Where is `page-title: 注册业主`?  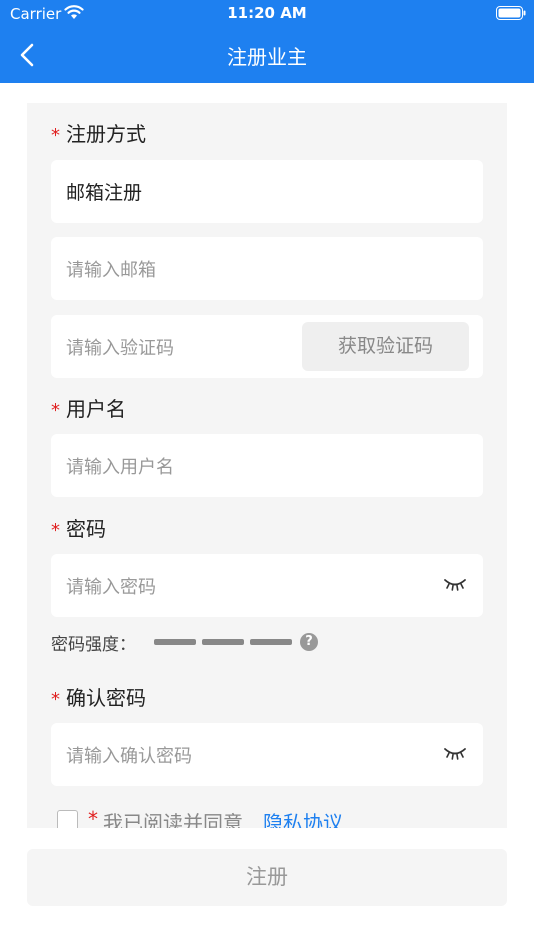
page-title: 注册业主 is located at coordinates (267, 57).